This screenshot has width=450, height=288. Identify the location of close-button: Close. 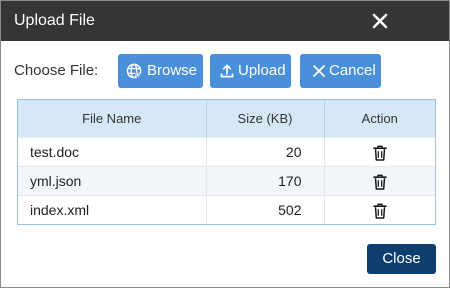
(401, 259).